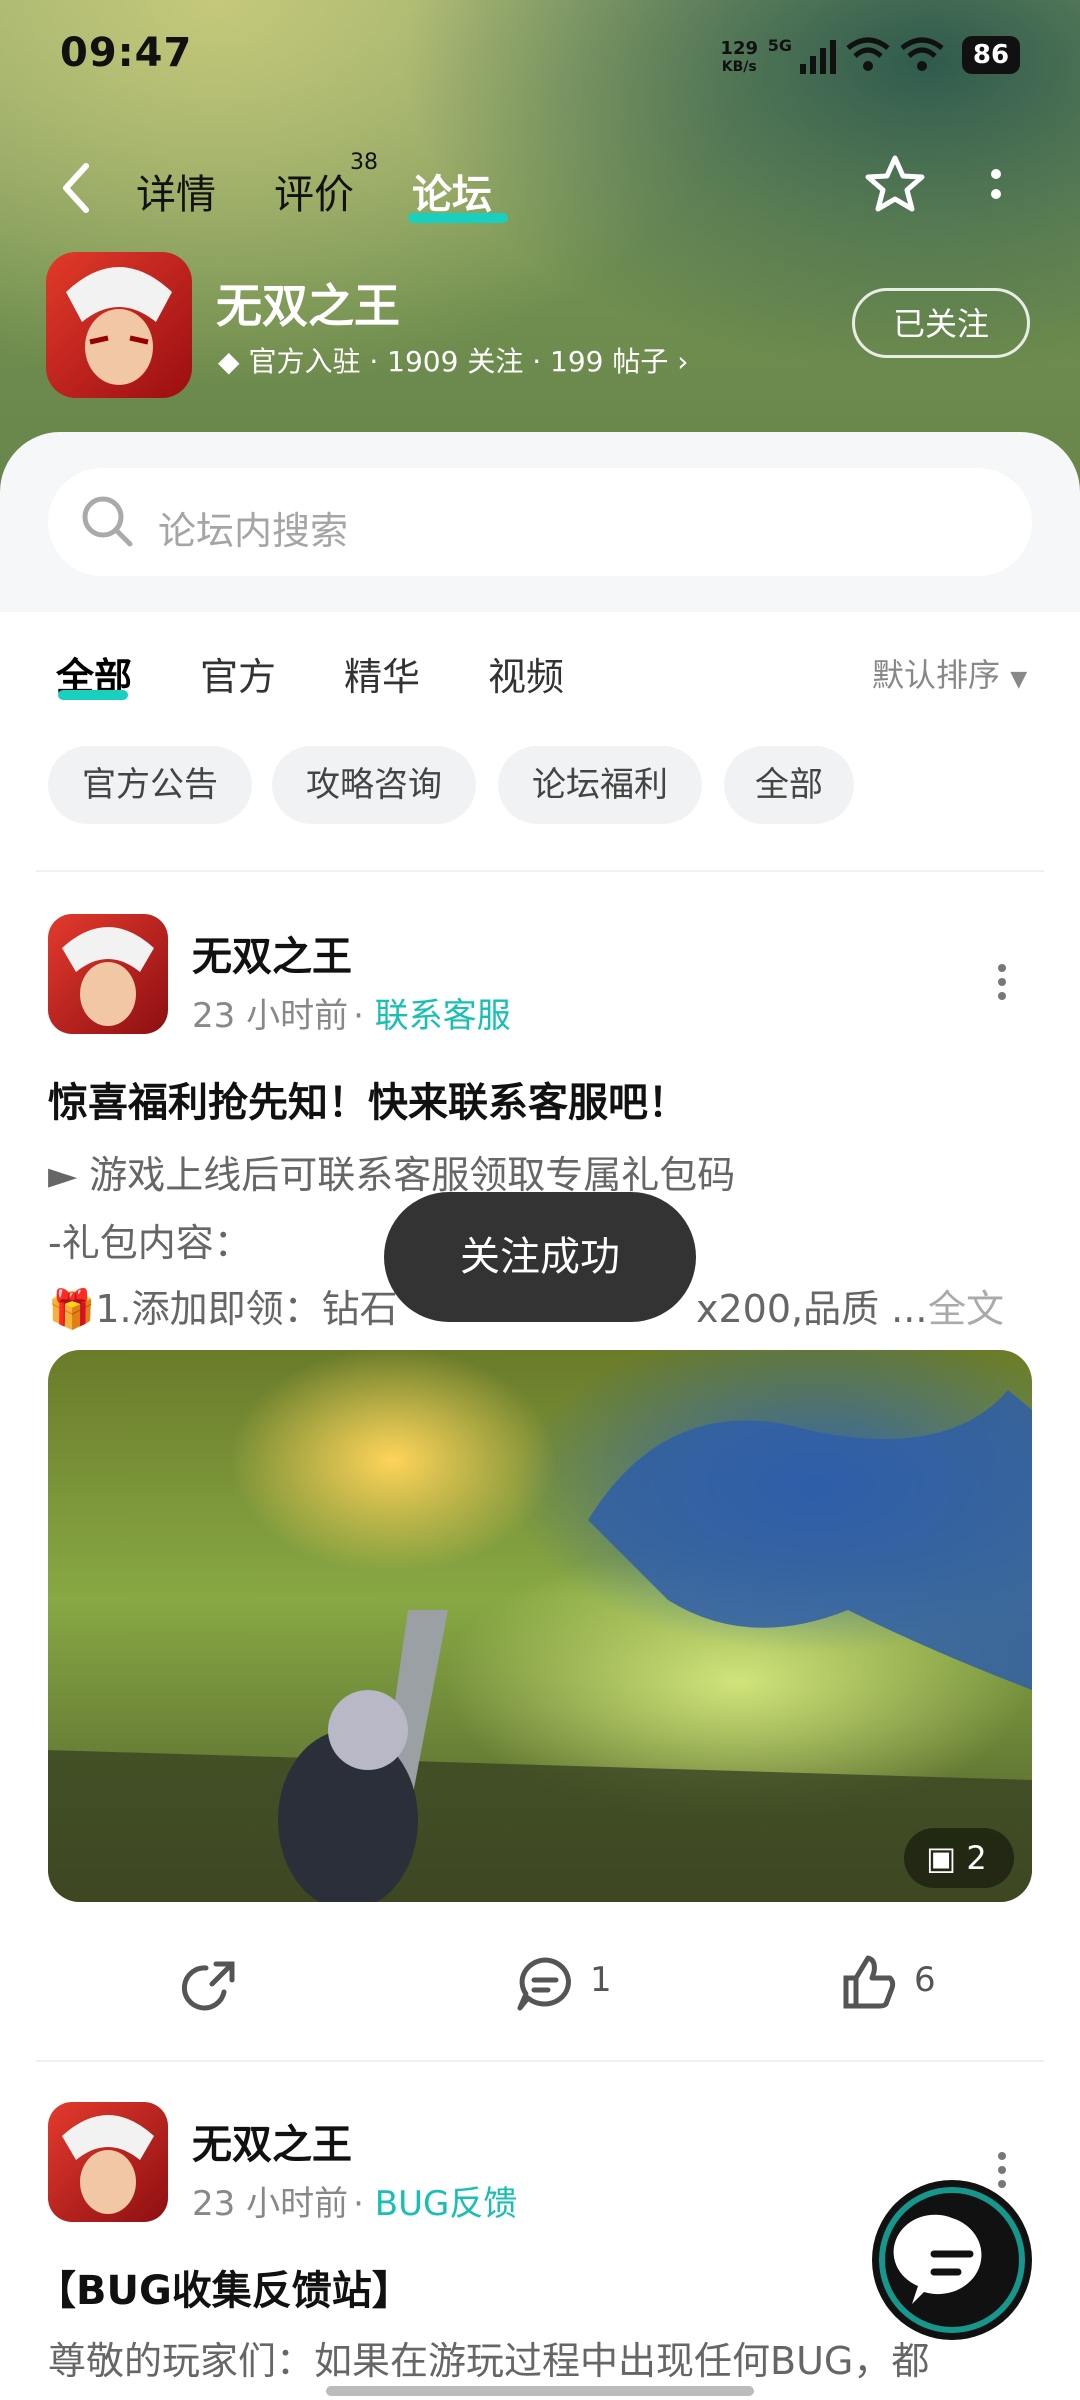  I want to click on top-nav: 详情 评价 38 论坛, so click(540, 190).